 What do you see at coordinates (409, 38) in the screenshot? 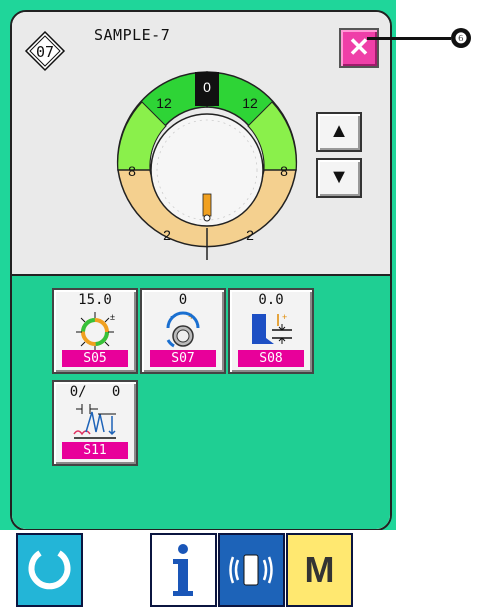
I see `callout-line` at bounding box center [409, 38].